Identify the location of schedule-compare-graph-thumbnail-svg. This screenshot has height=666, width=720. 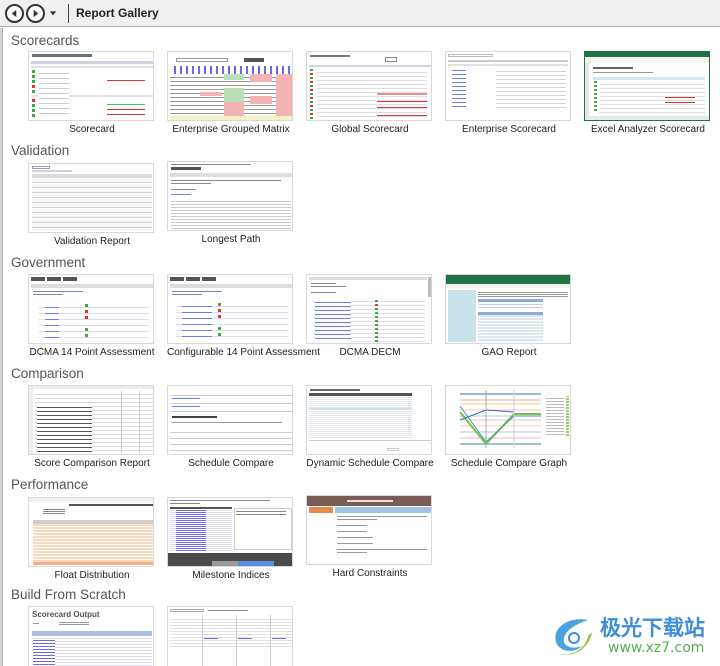
(508, 420).